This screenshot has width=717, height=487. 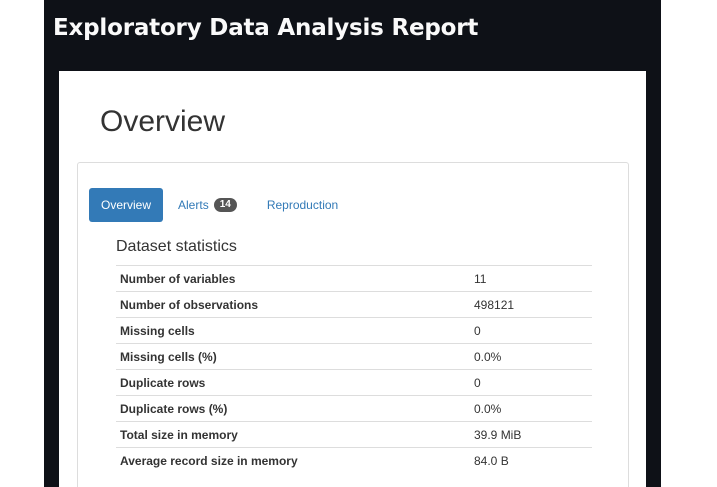 I want to click on tab-reproduction-label: Reproduction, so click(x=302, y=205).